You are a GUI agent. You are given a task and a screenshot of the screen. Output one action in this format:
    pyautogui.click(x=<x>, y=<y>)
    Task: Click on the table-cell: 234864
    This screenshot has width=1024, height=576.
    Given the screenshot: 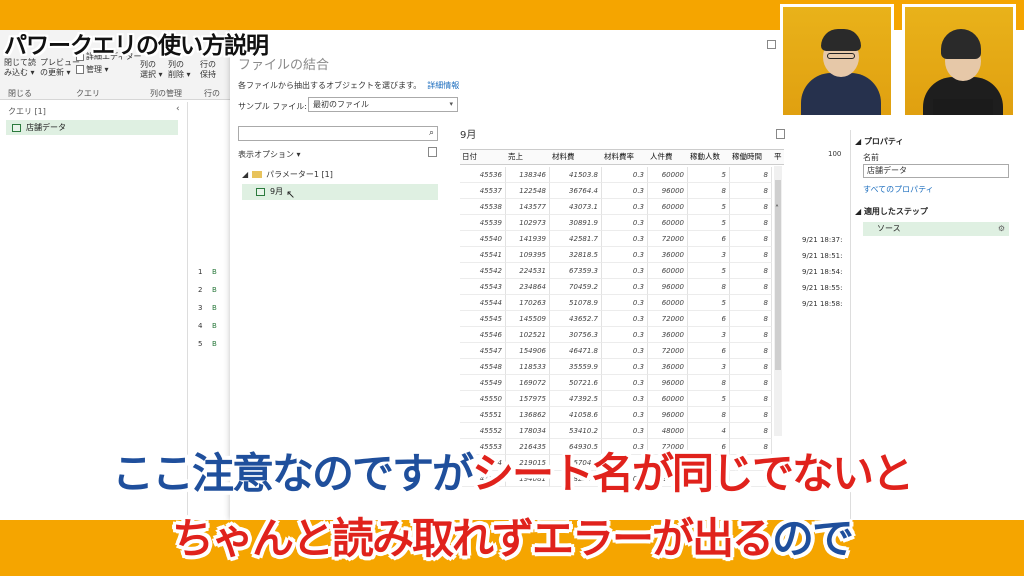 What is the action you would take?
    pyautogui.click(x=528, y=287)
    